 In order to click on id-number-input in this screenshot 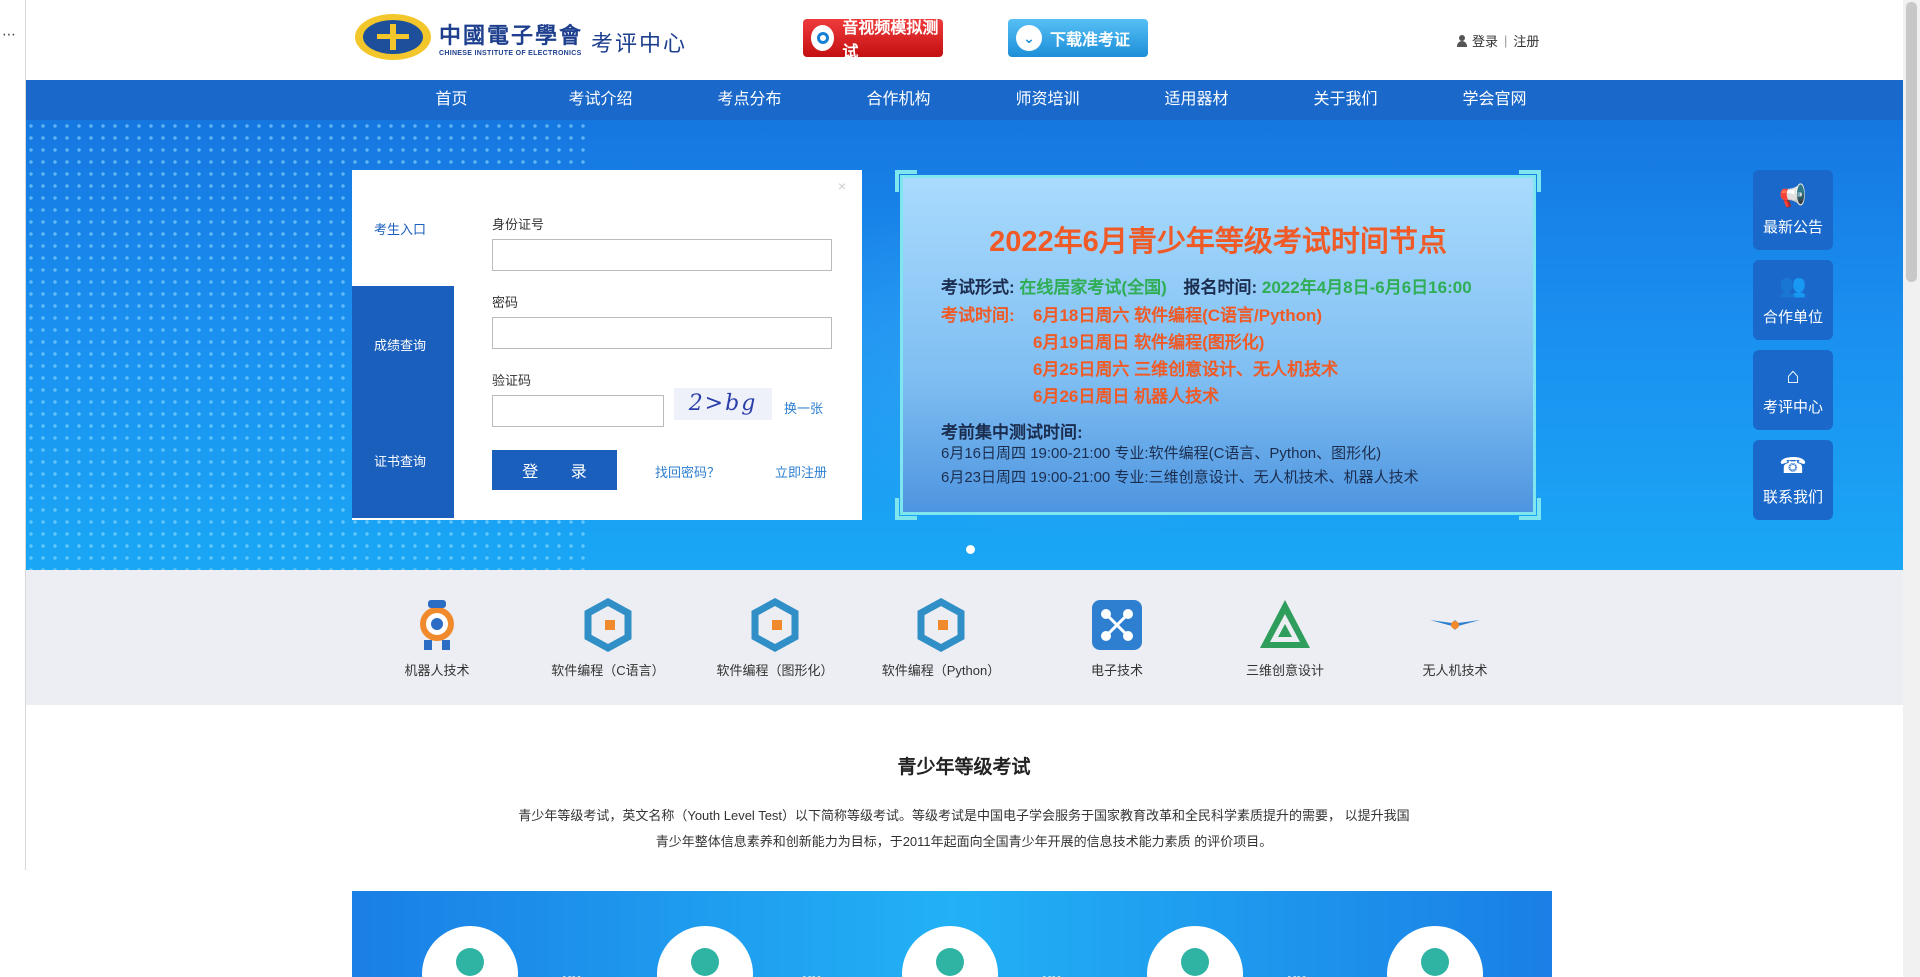, I will do `click(662, 255)`.